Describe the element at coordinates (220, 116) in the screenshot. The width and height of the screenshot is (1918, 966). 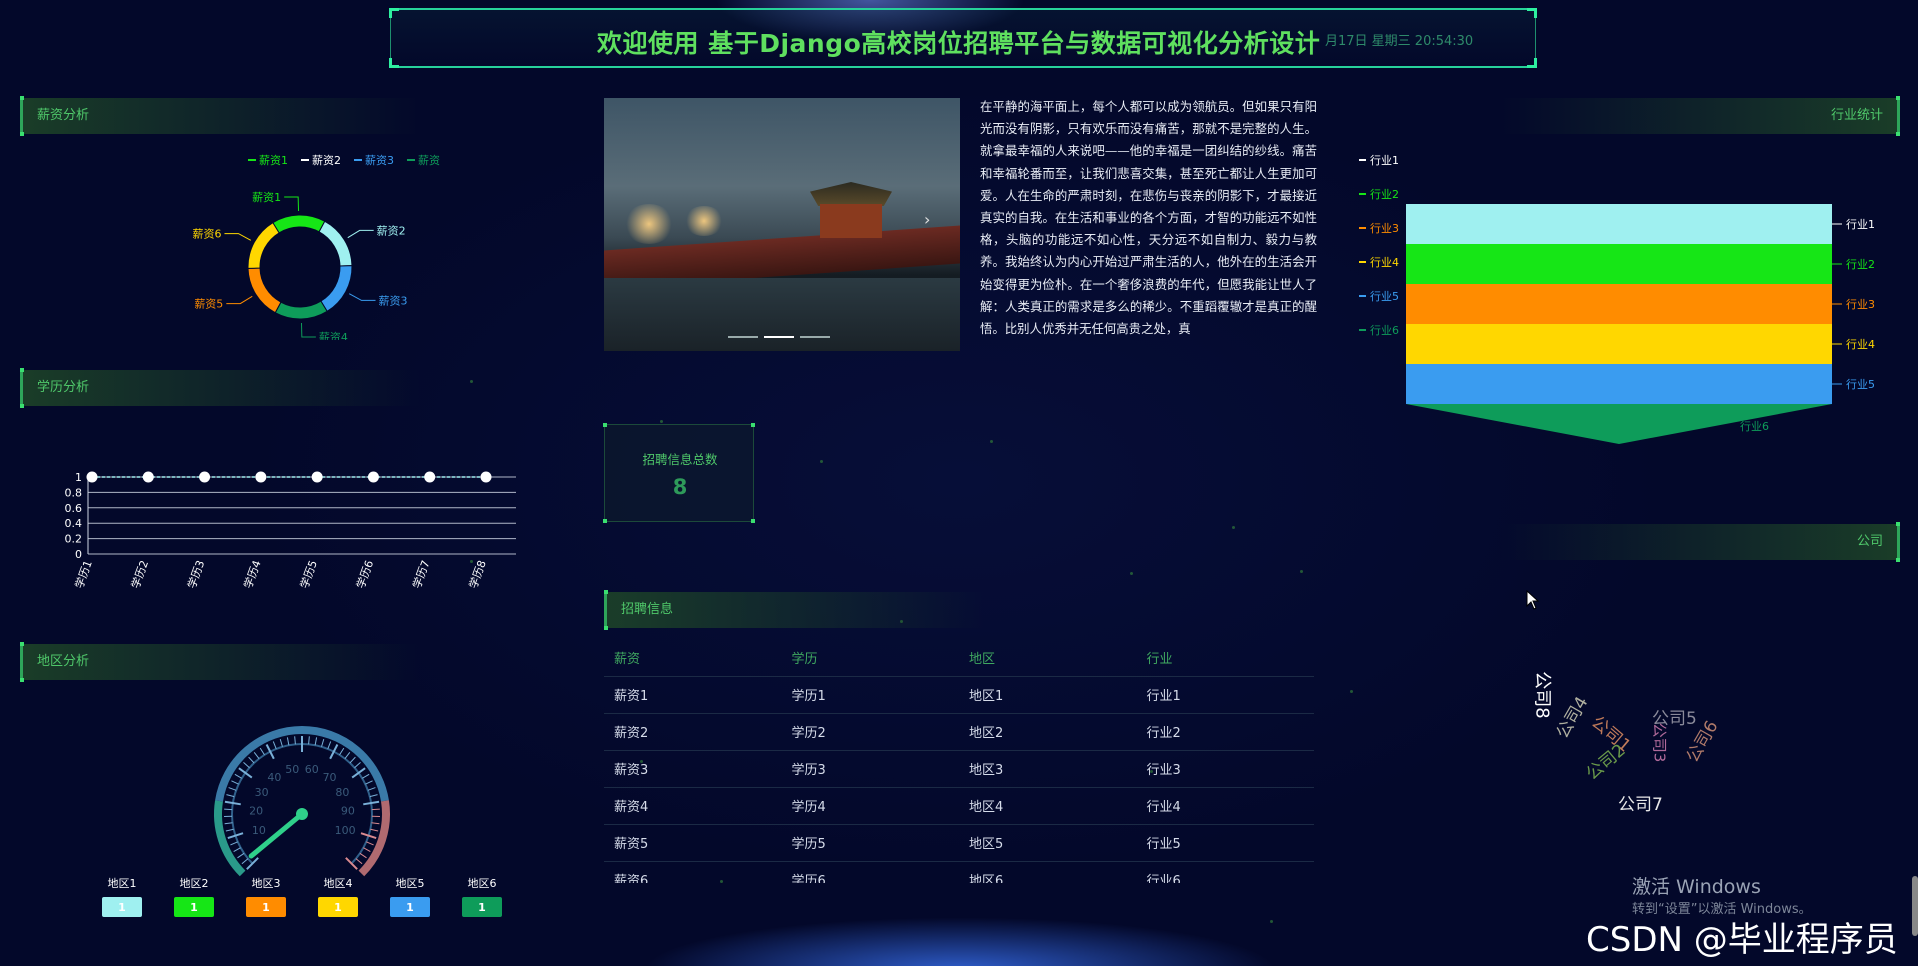
I see `salary-panel-header: 薪资分析` at that location.